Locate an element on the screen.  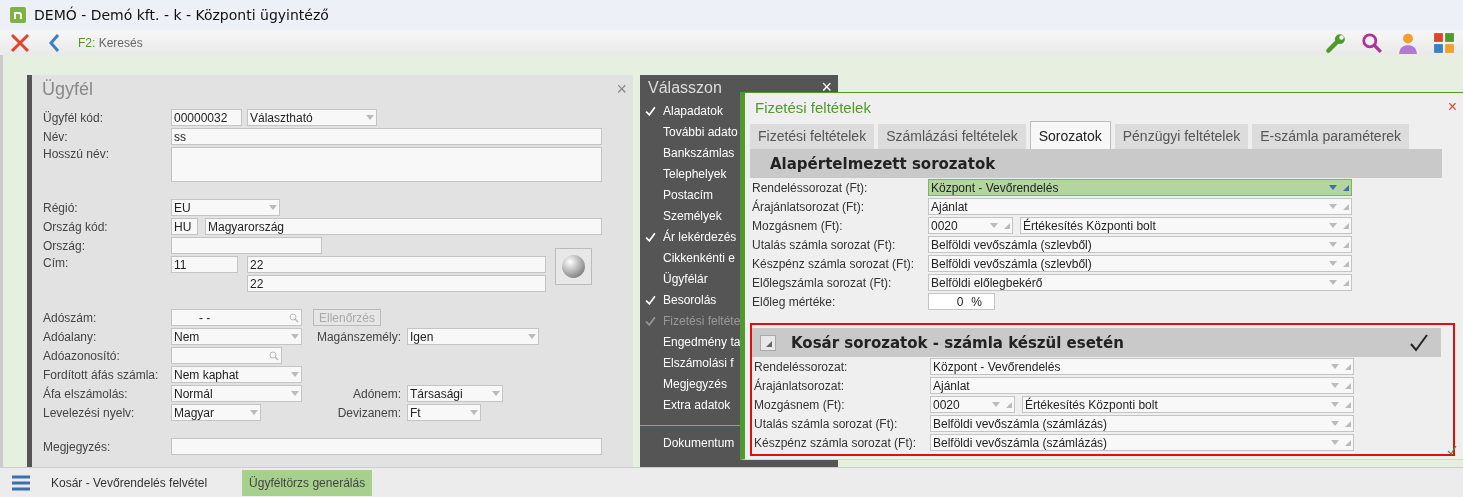
collapse-icon is located at coordinates (768, 342).